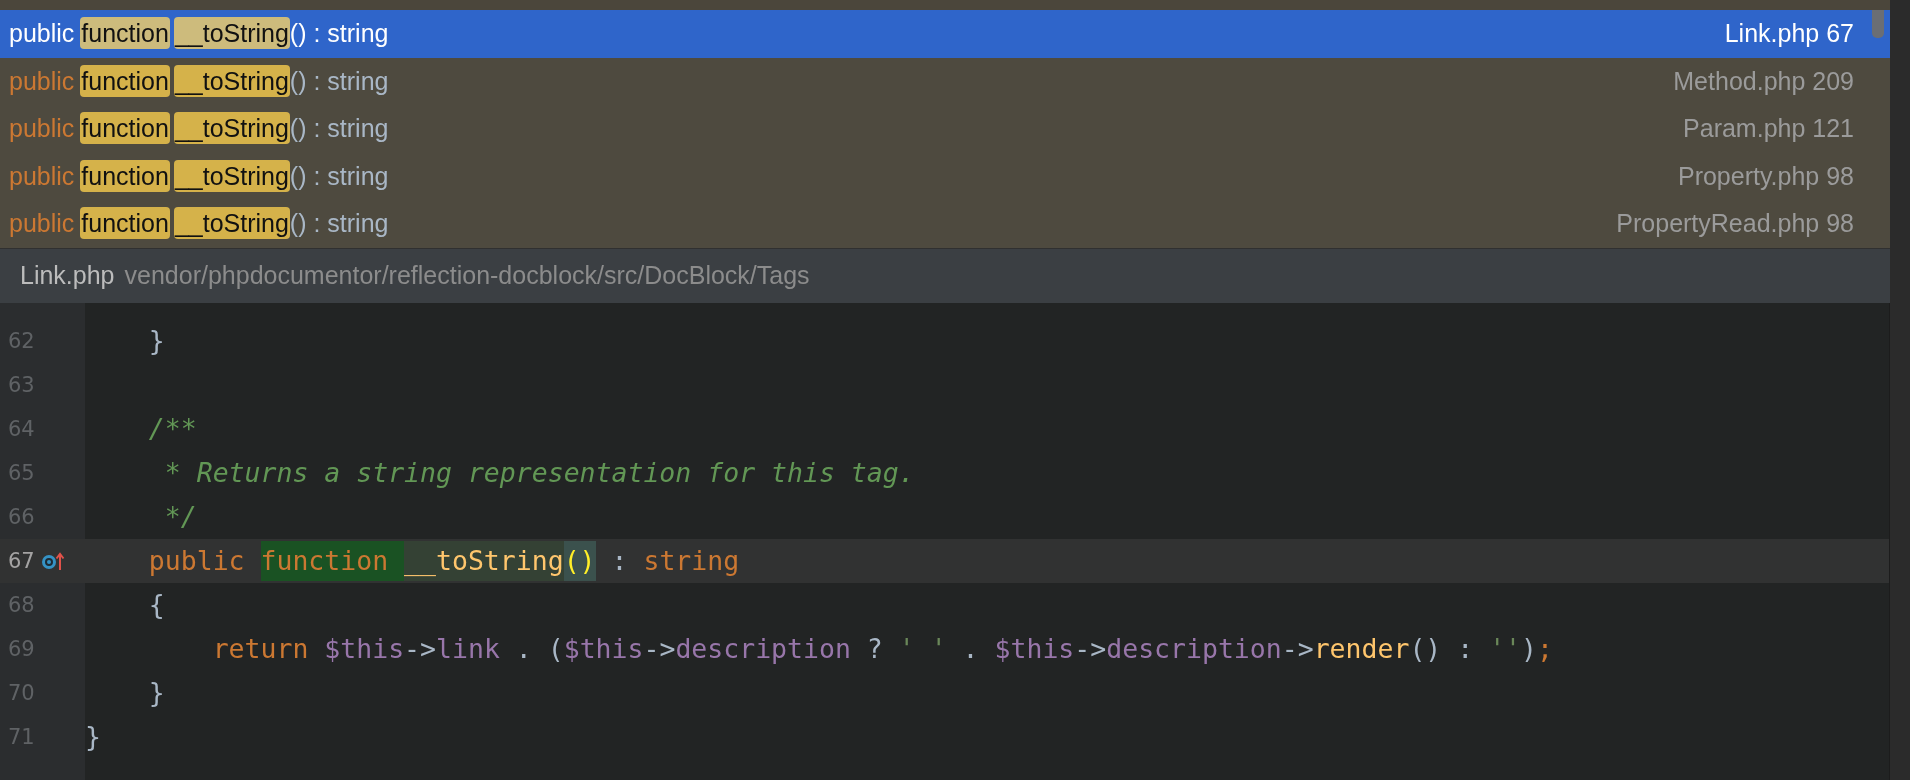 The width and height of the screenshot is (1910, 780). What do you see at coordinates (412, 561) in the screenshot?
I see `code-line: public function __toString() : string` at bounding box center [412, 561].